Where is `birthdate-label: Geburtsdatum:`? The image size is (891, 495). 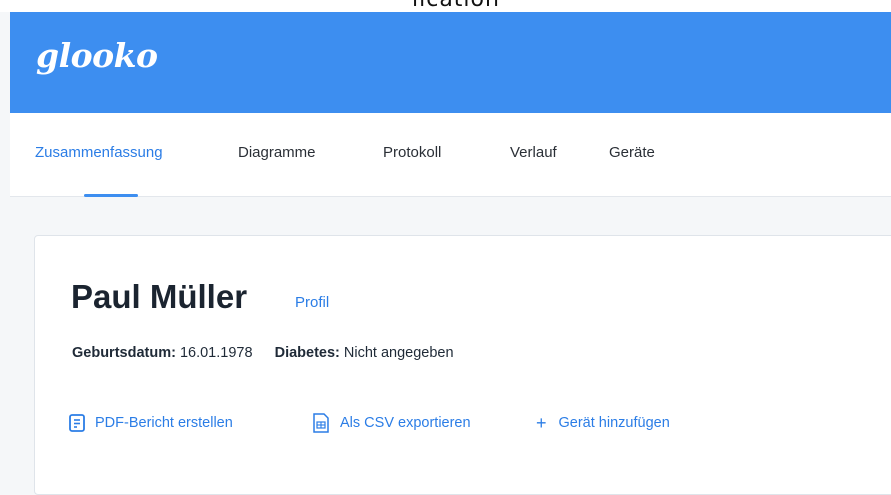
birthdate-label: Geburtsdatum: is located at coordinates (124, 353).